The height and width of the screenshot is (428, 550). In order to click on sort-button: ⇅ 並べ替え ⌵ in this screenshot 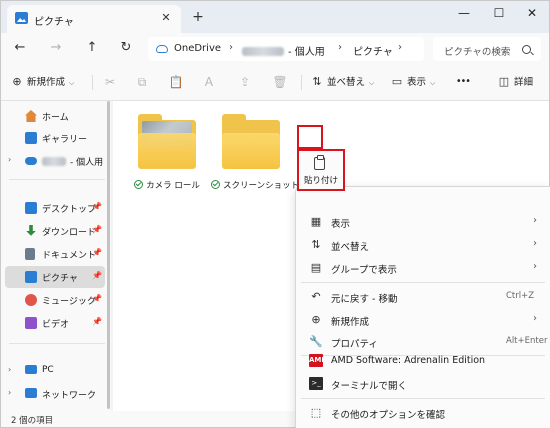, I will do `click(342, 82)`.